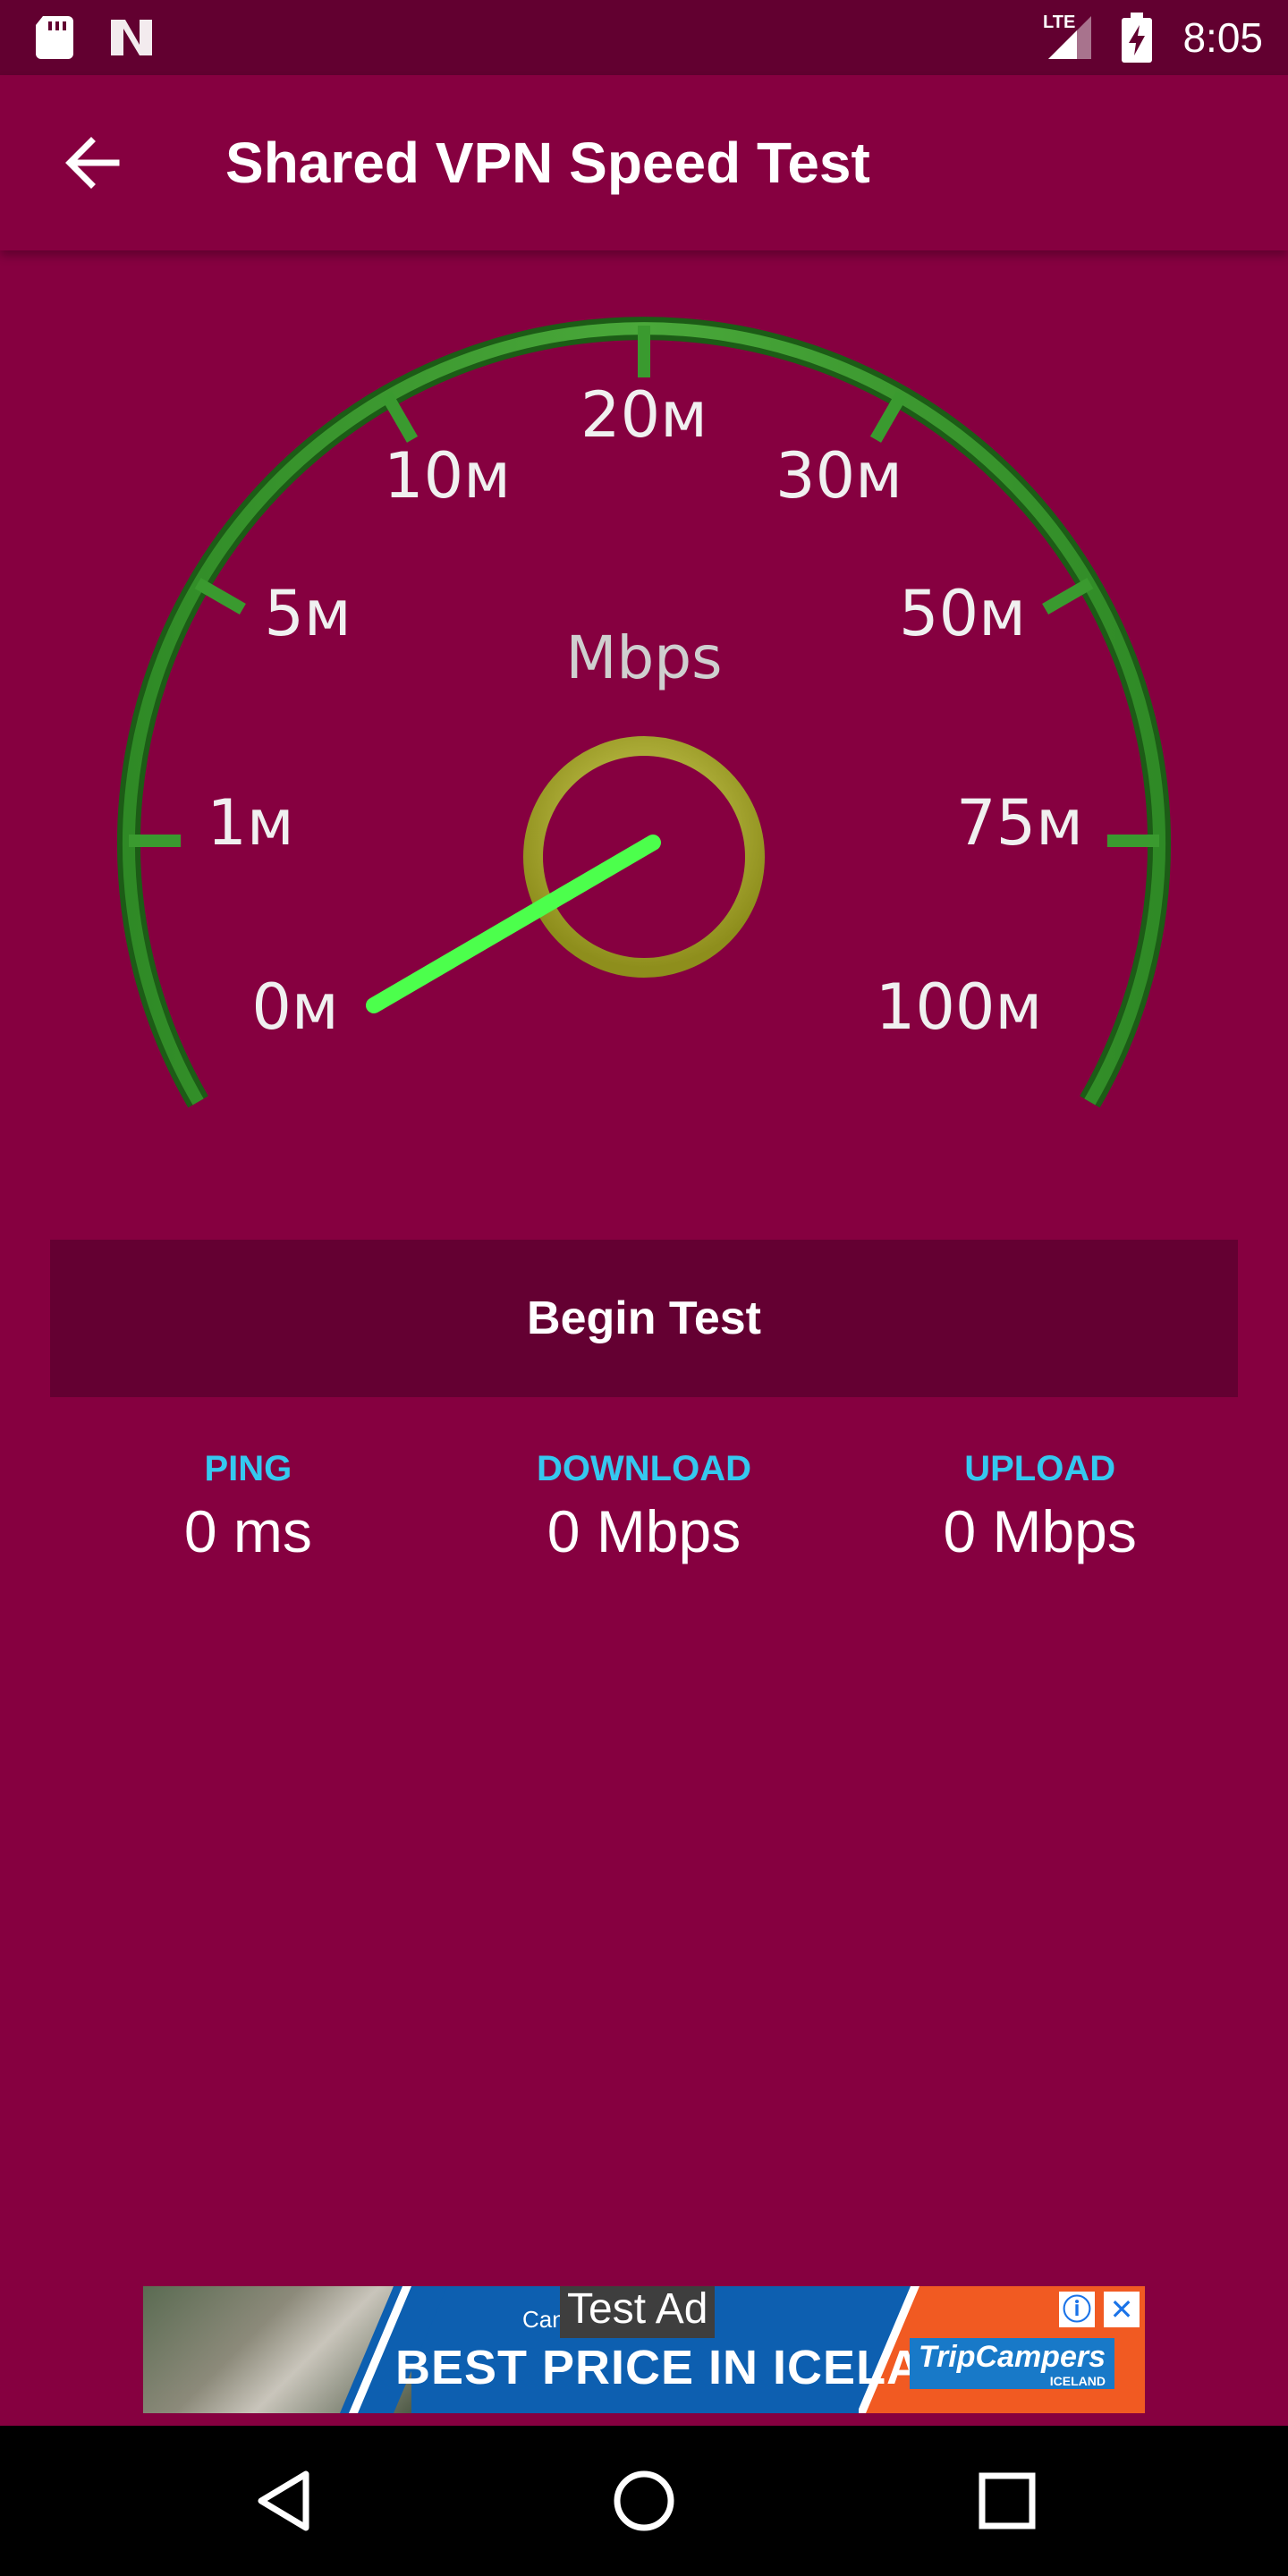  Describe the element at coordinates (93, 163) in the screenshot. I see `arrow-back-icon` at that location.